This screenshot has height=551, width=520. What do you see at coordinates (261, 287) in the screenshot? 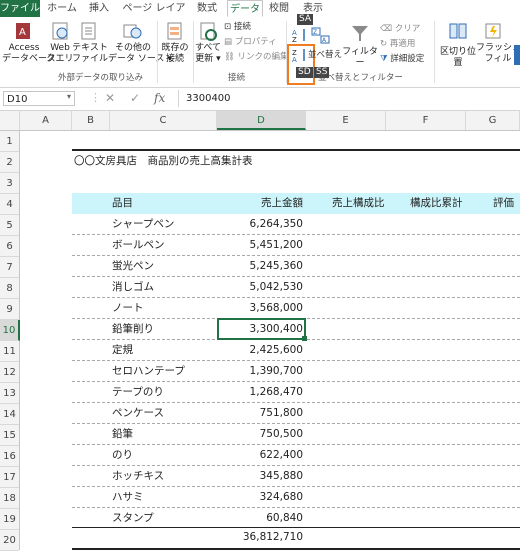
I see `item-amount-cell: 5,042,530` at bounding box center [261, 287].